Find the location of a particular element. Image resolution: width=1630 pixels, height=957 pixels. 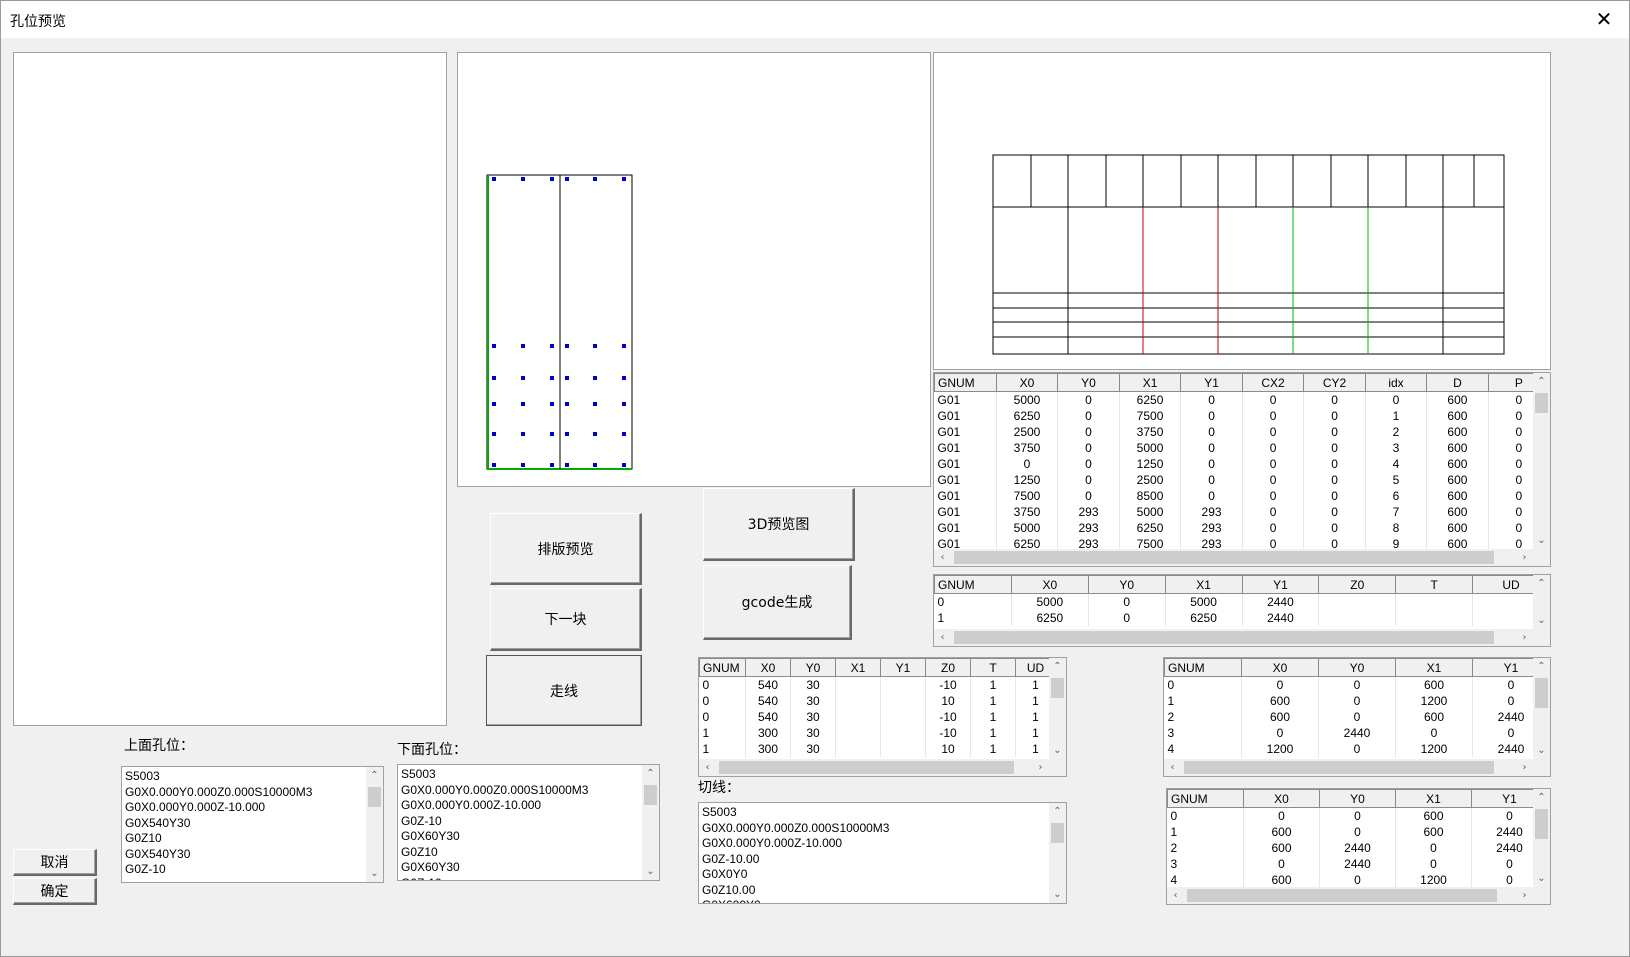

table-cell: 7500 is located at coordinates (1150, 416).